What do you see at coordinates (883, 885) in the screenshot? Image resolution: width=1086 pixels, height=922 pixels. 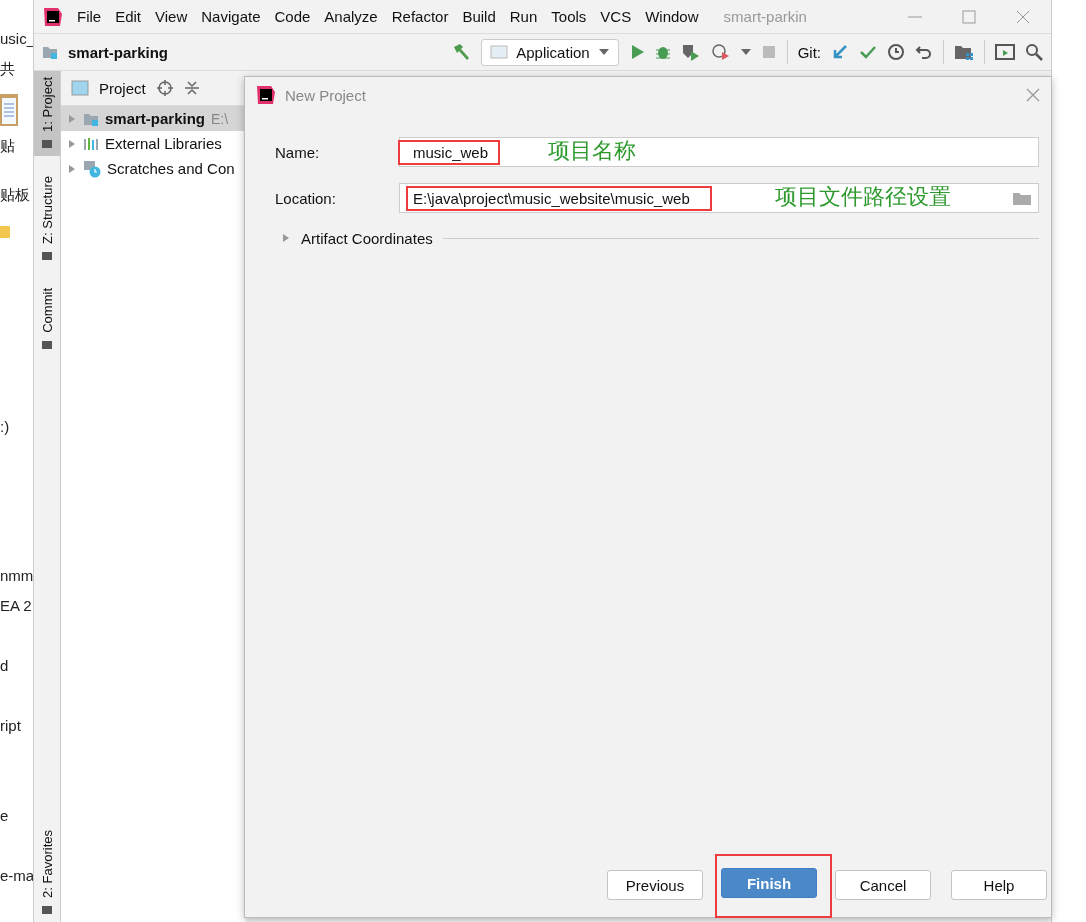 I see `dialog-button: Cancel` at bounding box center [883, 885].